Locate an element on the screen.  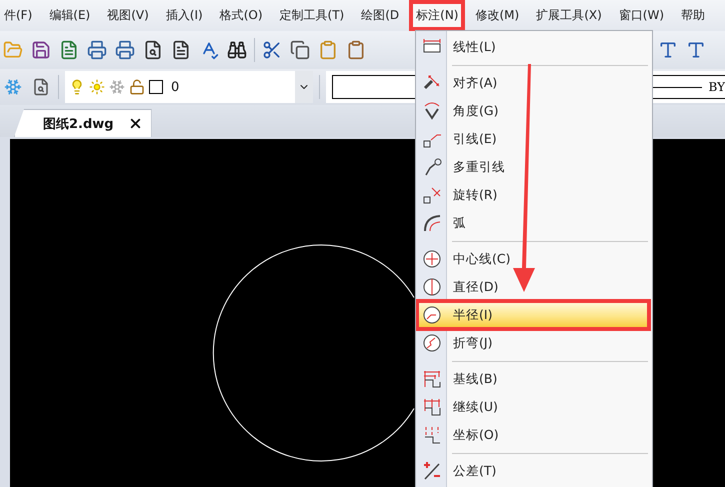
menu-item: 对齐(A) is located at coordinates (533, 83).